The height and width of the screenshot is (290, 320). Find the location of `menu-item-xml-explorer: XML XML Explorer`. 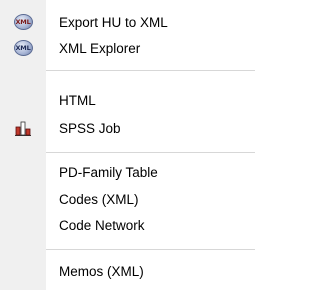

menu-item-xml-explorer: XML XML Explorer is located at coordinates (127, 48).